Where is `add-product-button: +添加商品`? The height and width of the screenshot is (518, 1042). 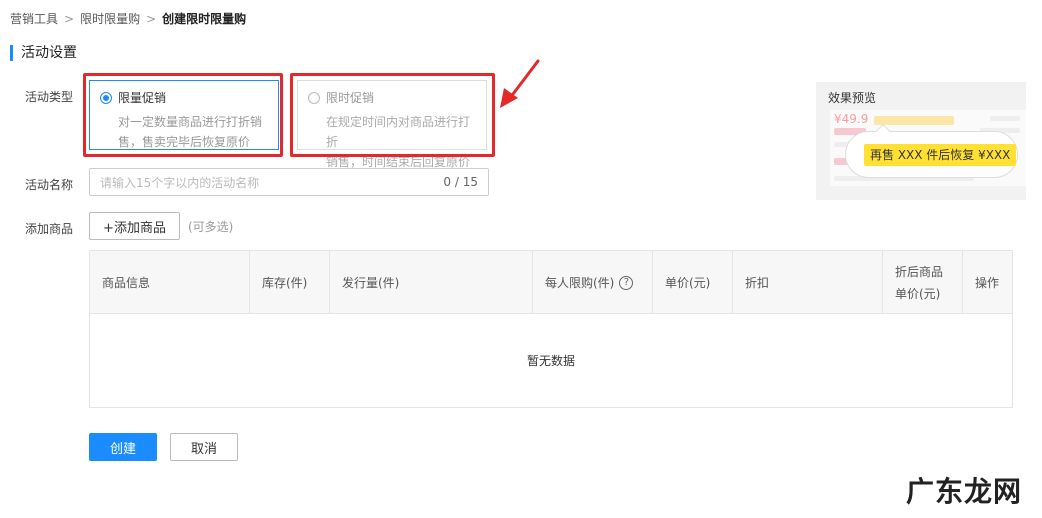
add-product-button: +添加商品 is located at coordinates (134, 226).